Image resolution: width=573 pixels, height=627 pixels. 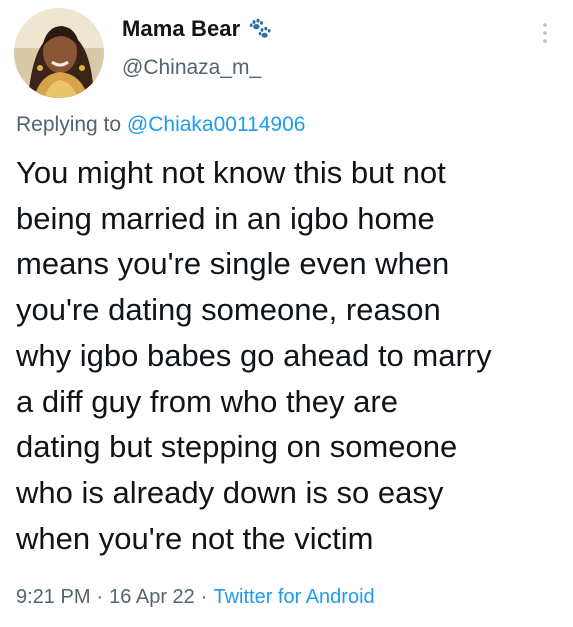 What do you see at coordinates (545, 33) in the screenshot?
I see `more-options-icon` at bounding box center [545, 33].